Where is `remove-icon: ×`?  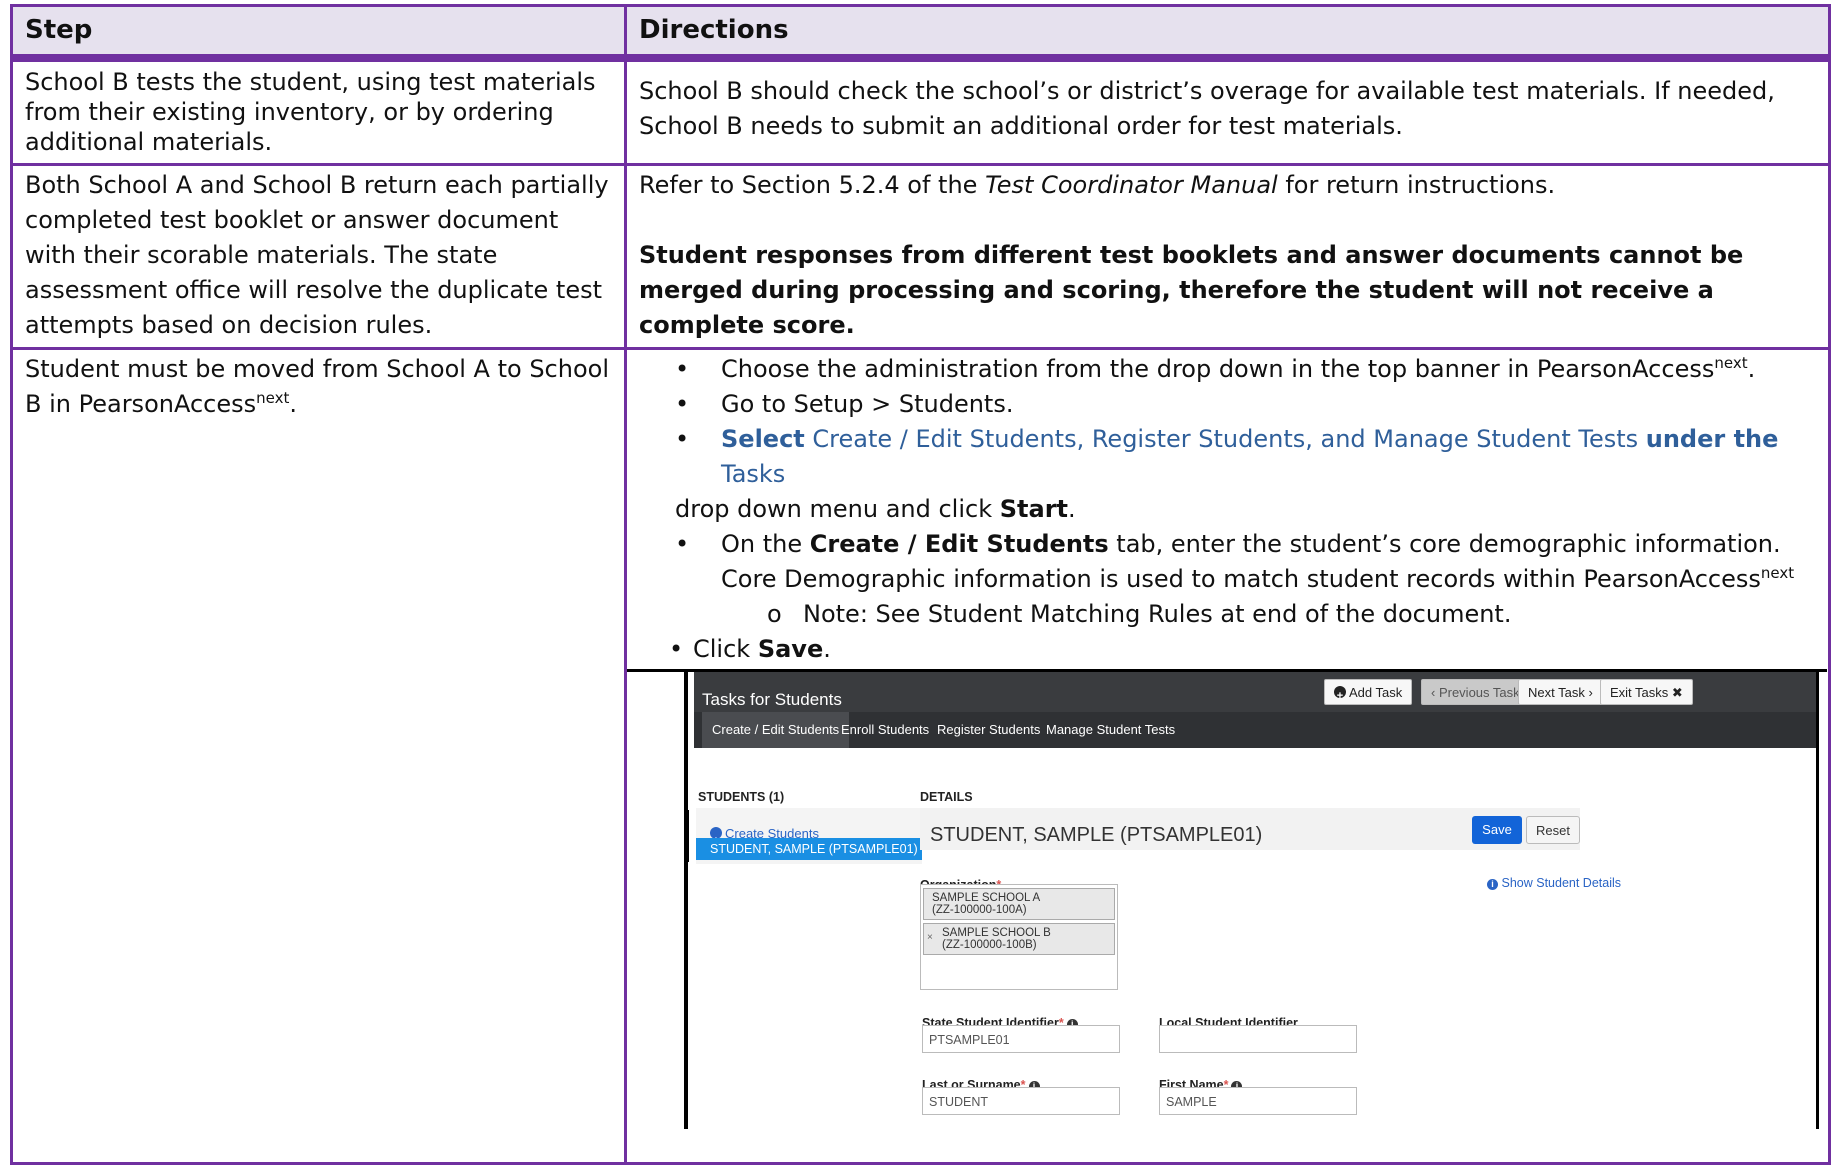 remove-icon: × is located at coordinates (930, 938).